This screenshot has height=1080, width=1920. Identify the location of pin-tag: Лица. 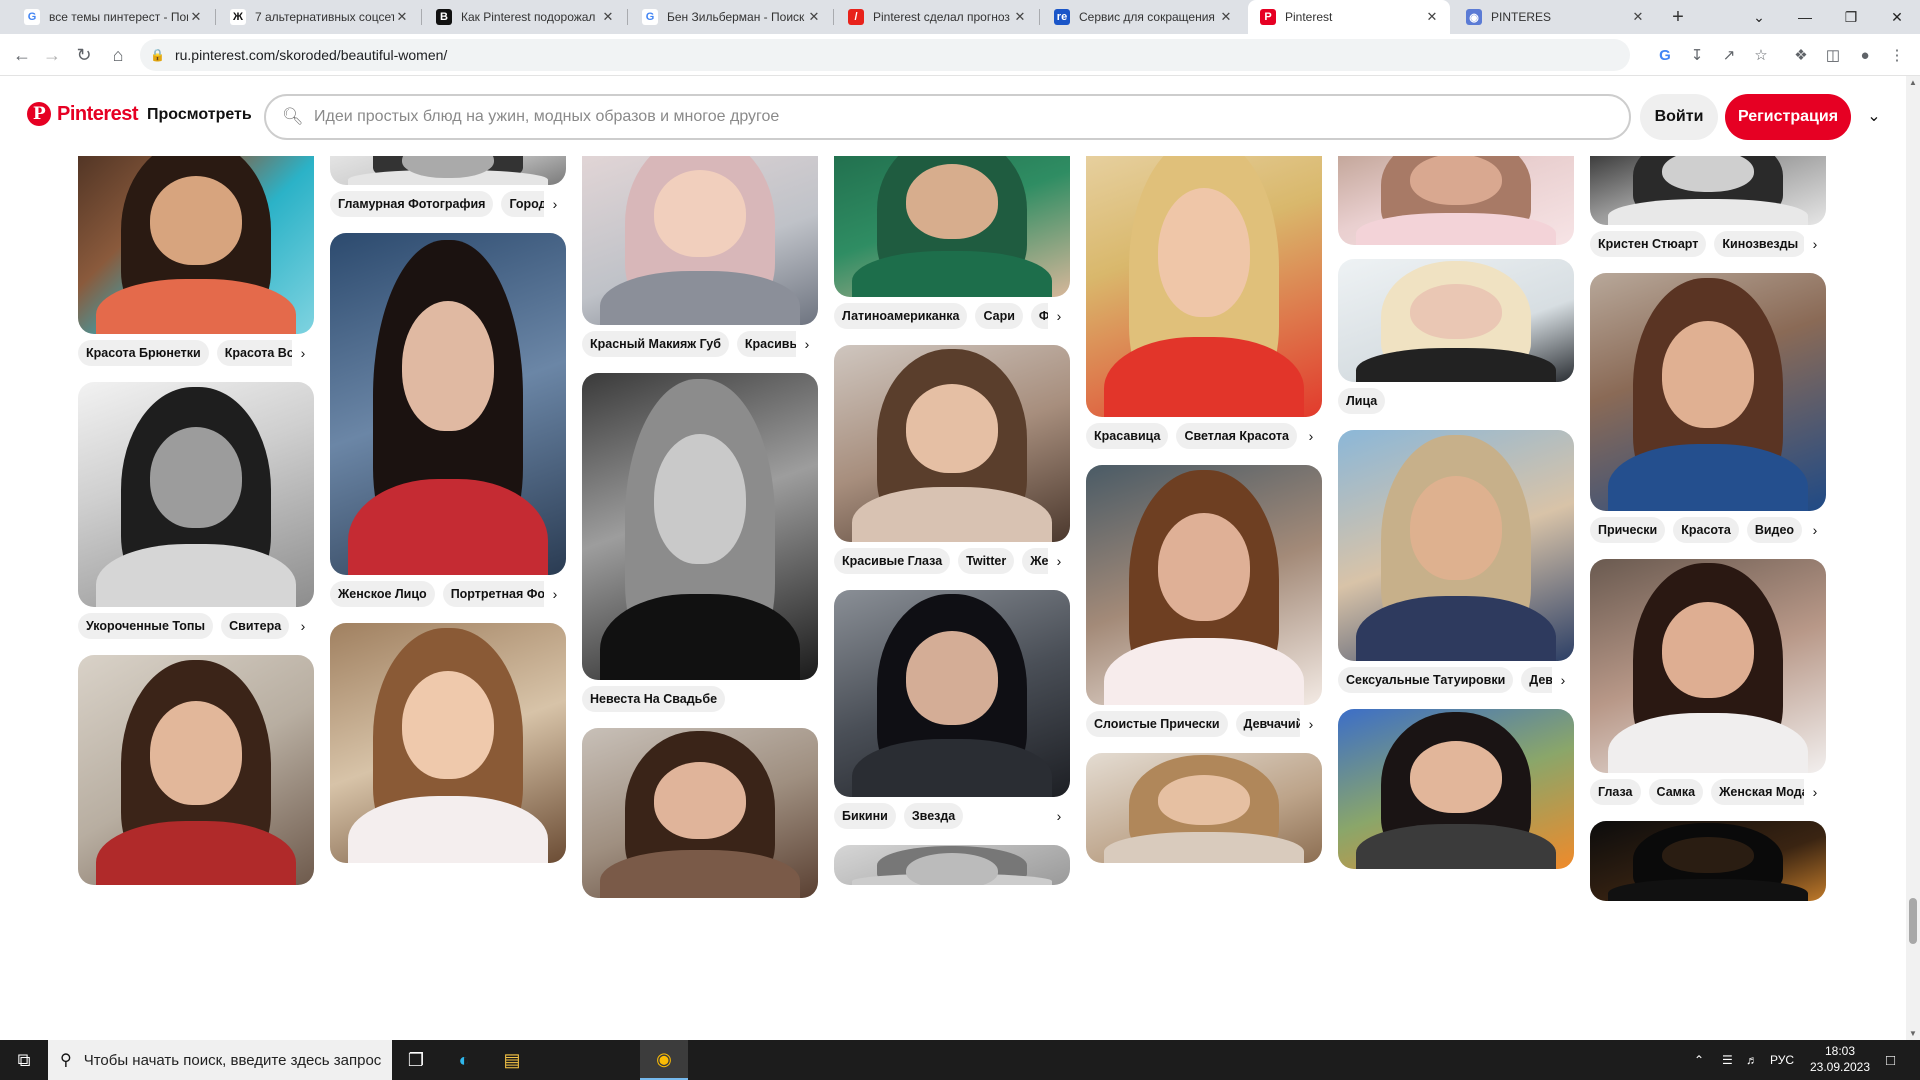
(1362, 401).